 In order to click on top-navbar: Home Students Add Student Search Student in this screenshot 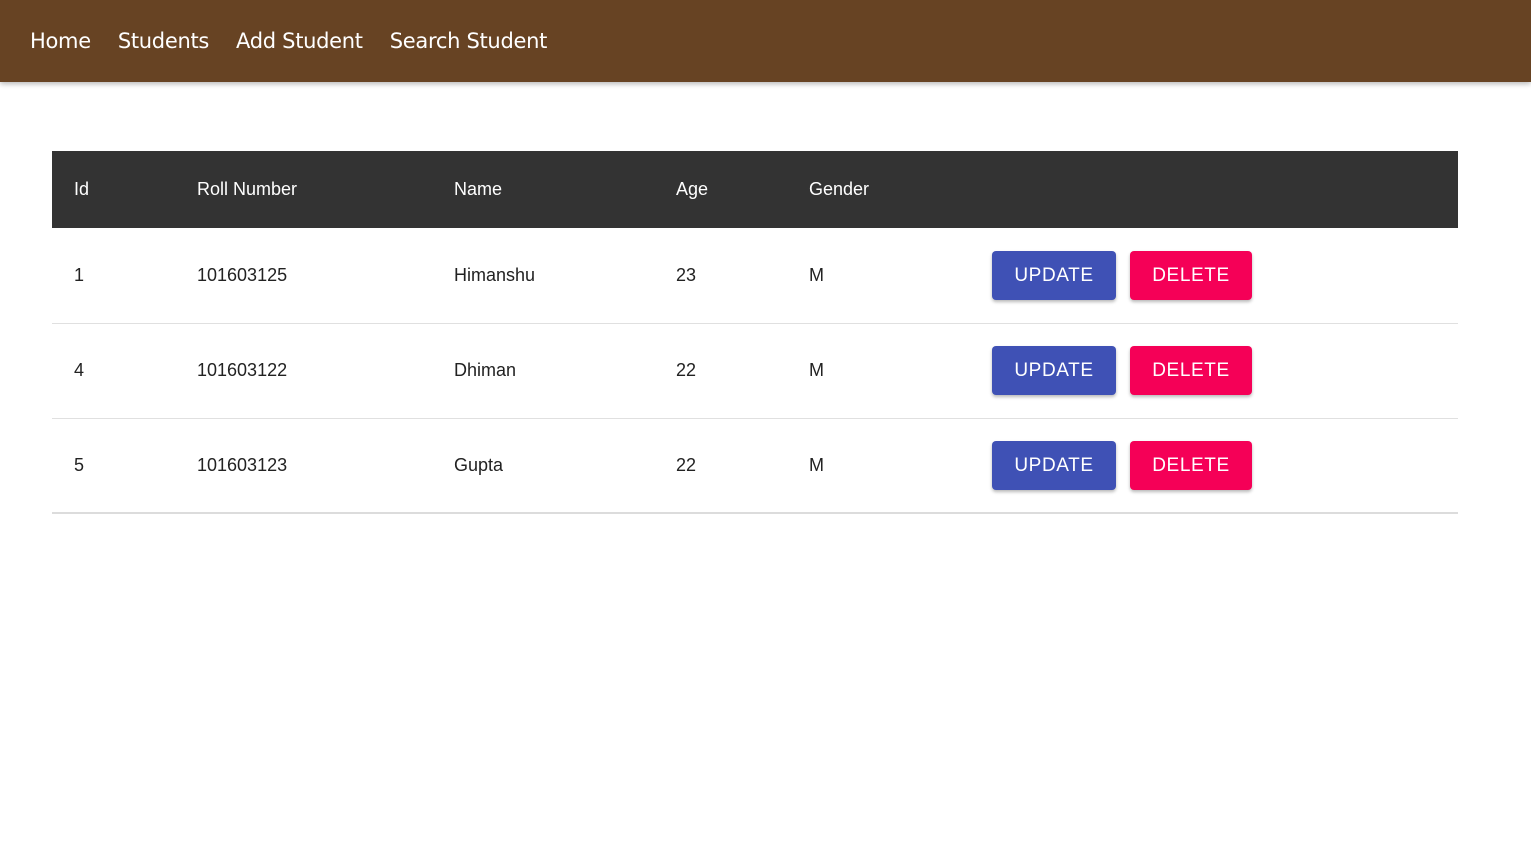, I will do `click(765, 41)`.